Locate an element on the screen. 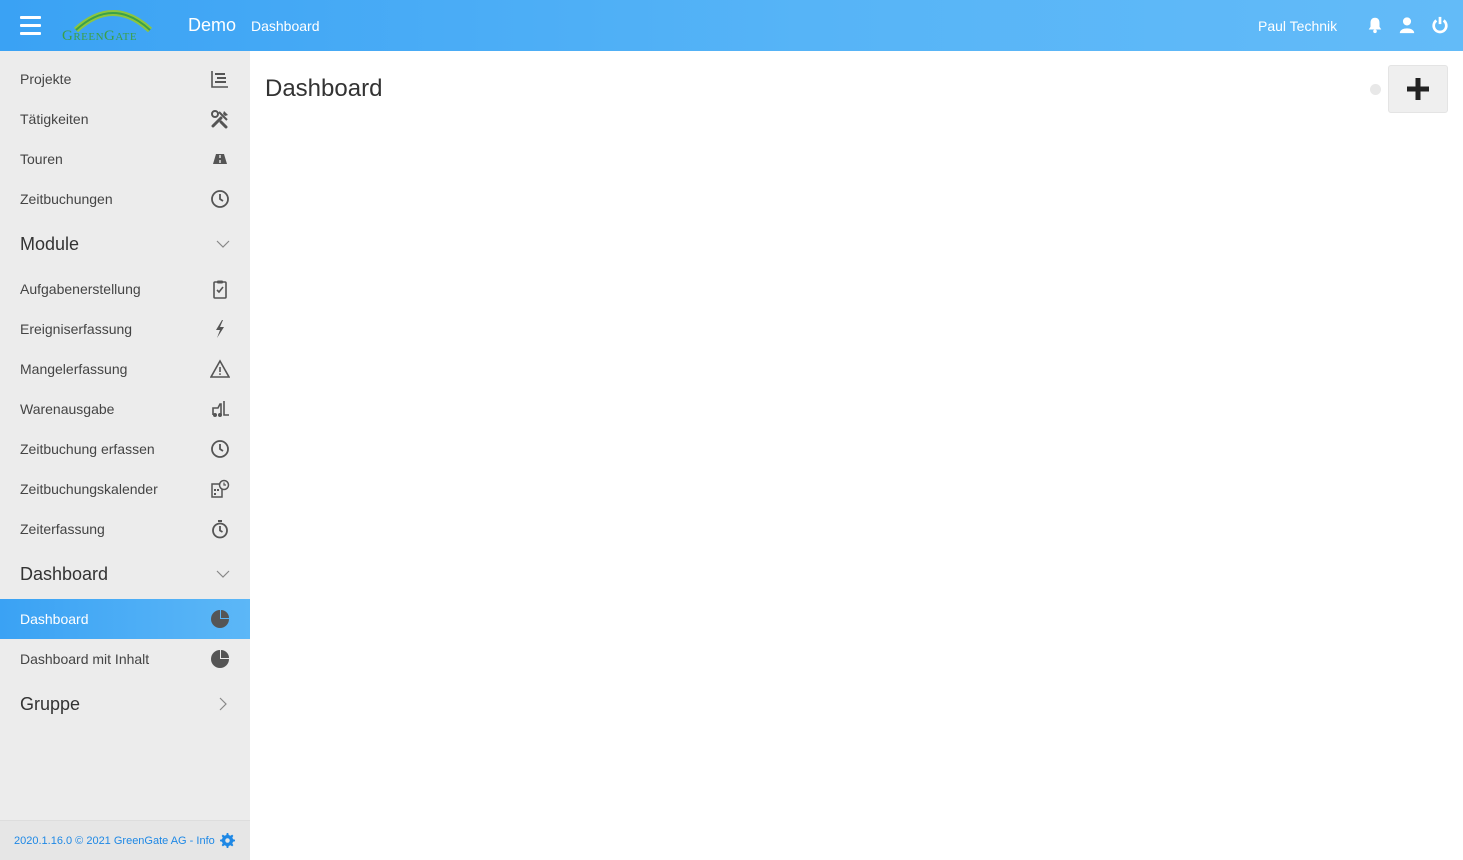  calendar-clock-icon is located at coordinates (220, 488).